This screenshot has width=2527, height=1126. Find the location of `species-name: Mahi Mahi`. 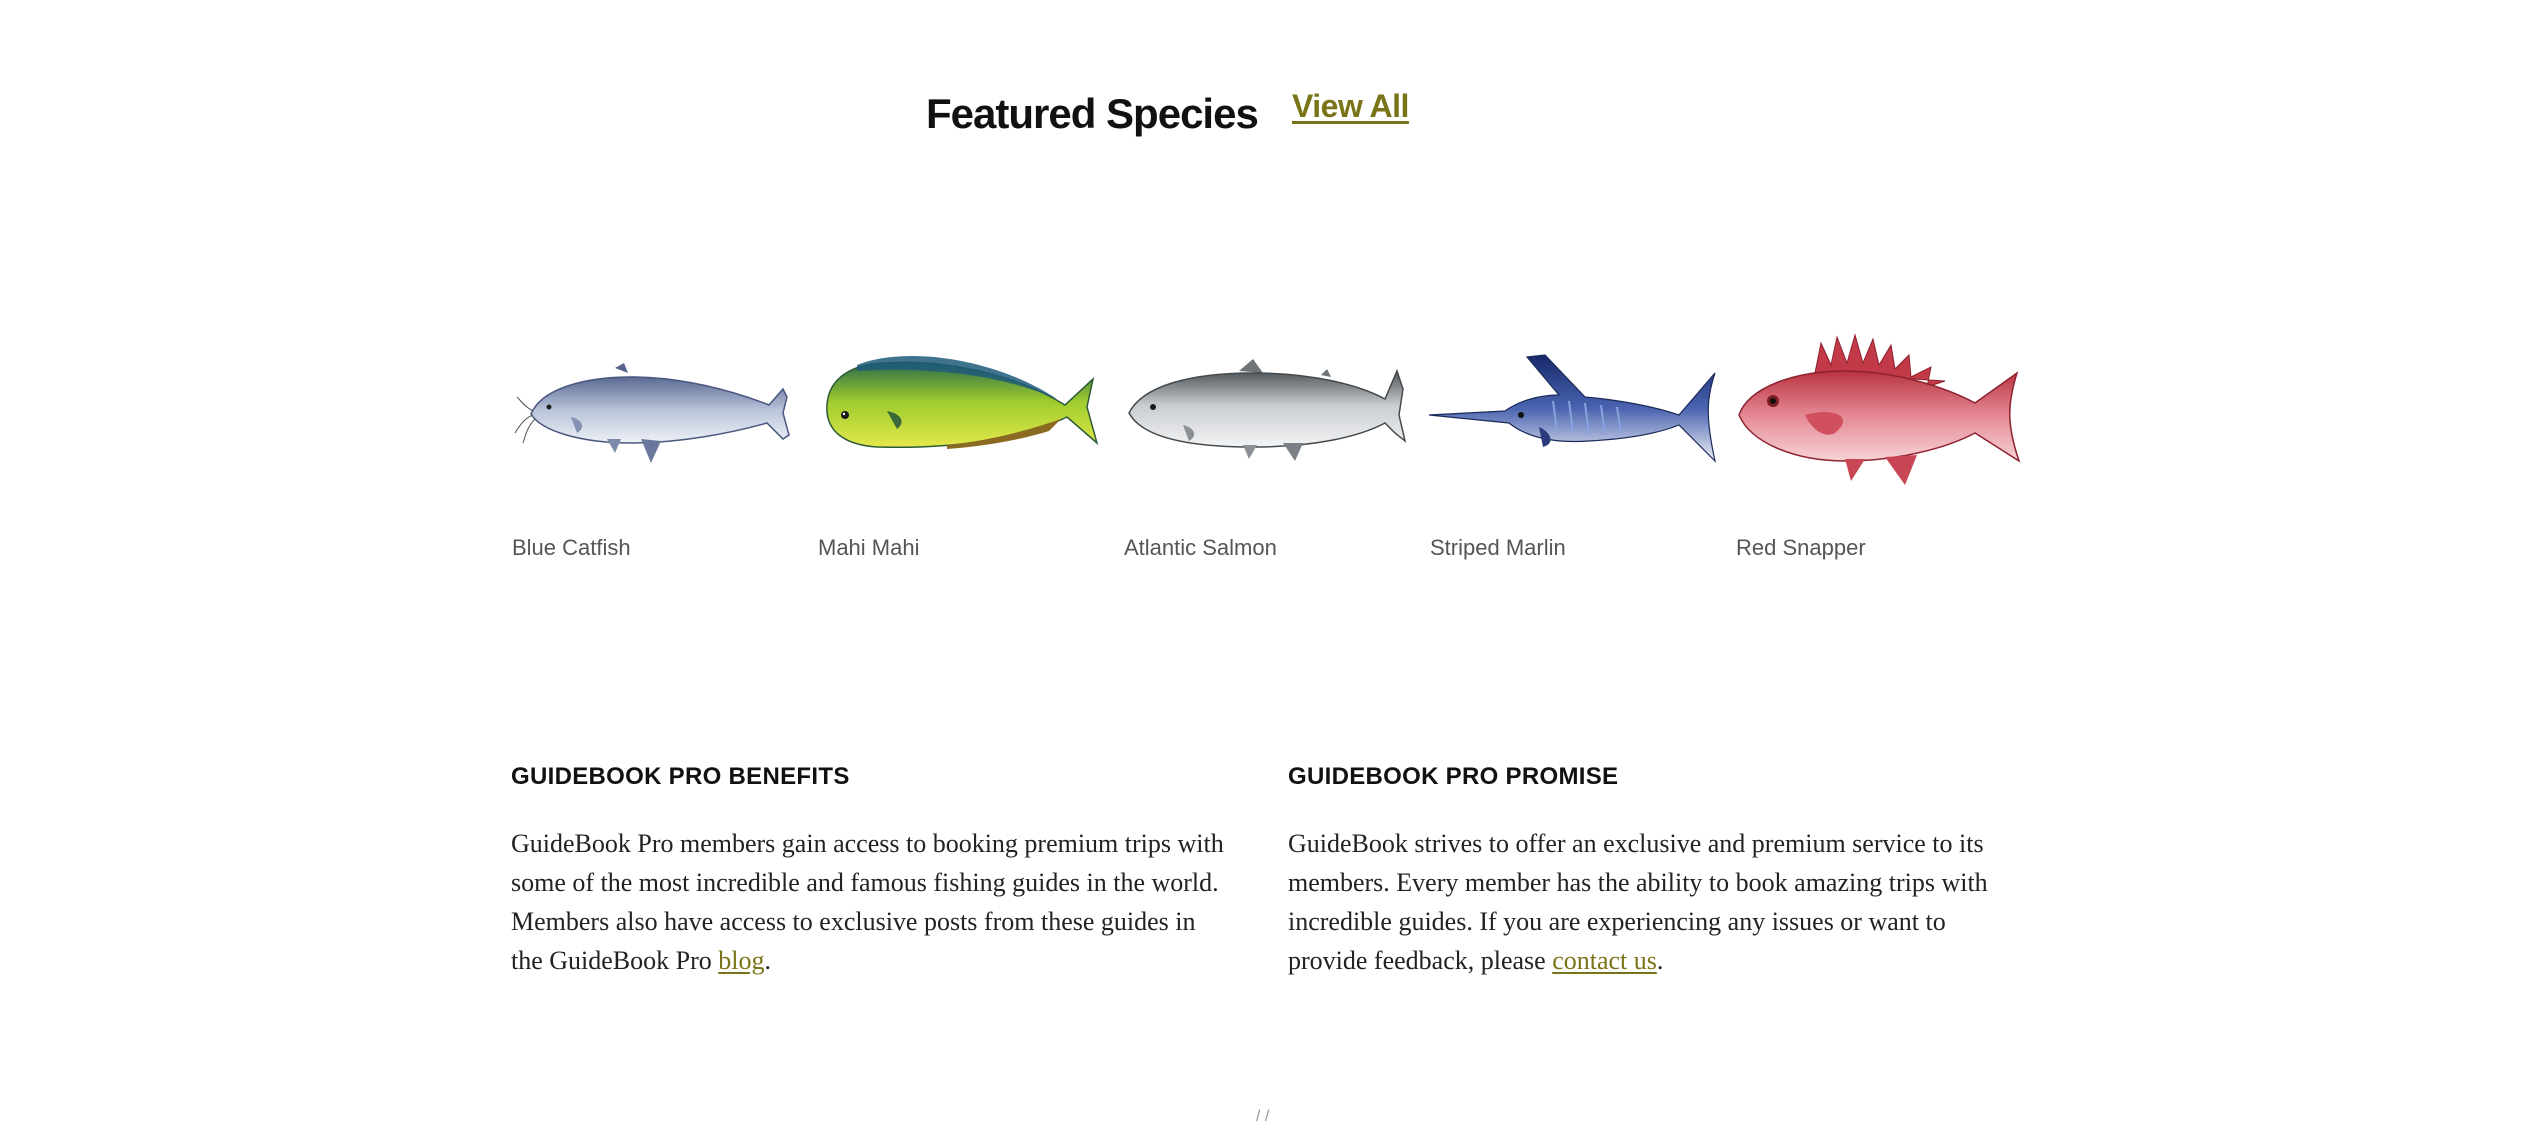

species-name: Mahi Mahi is located at coordinates (869, 547).